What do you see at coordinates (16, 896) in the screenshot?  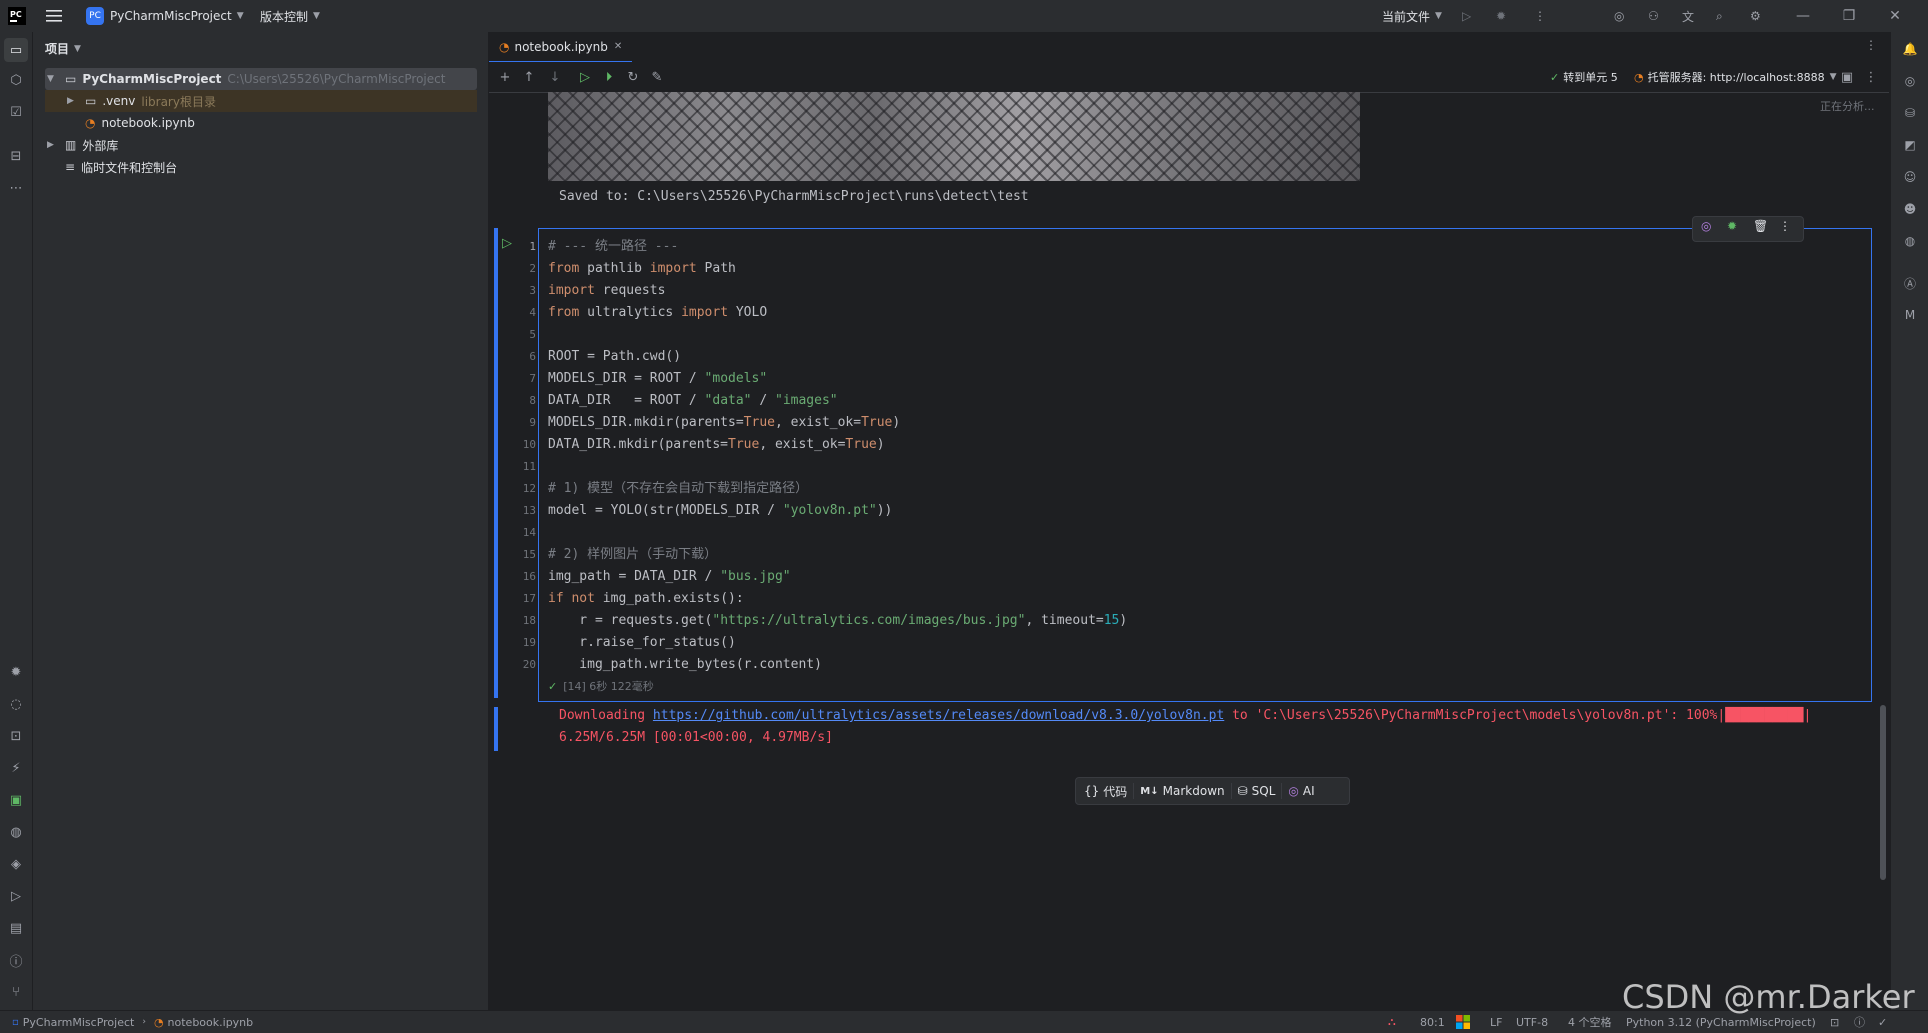 I see `run-tool-icon: ▷` at bounding box center [16, 896].